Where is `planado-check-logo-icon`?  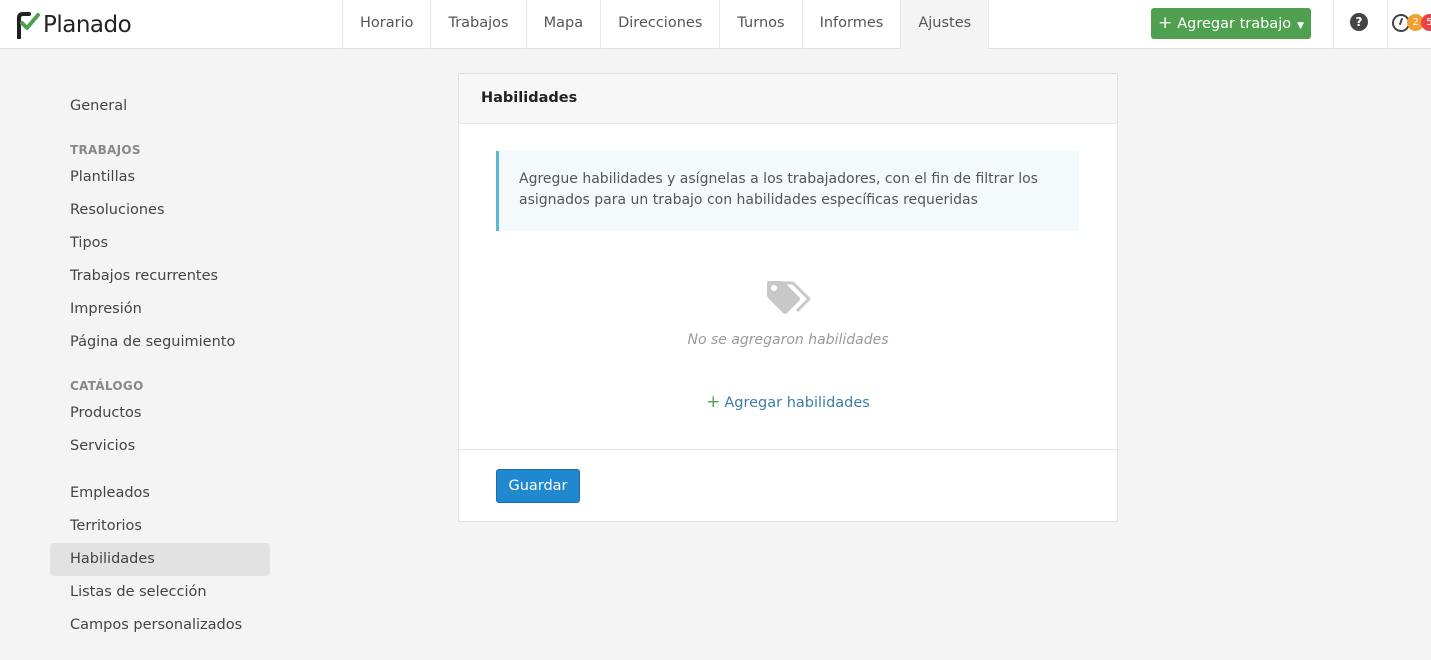
planado-check-logo-icon is located at coordinates (28, 25).